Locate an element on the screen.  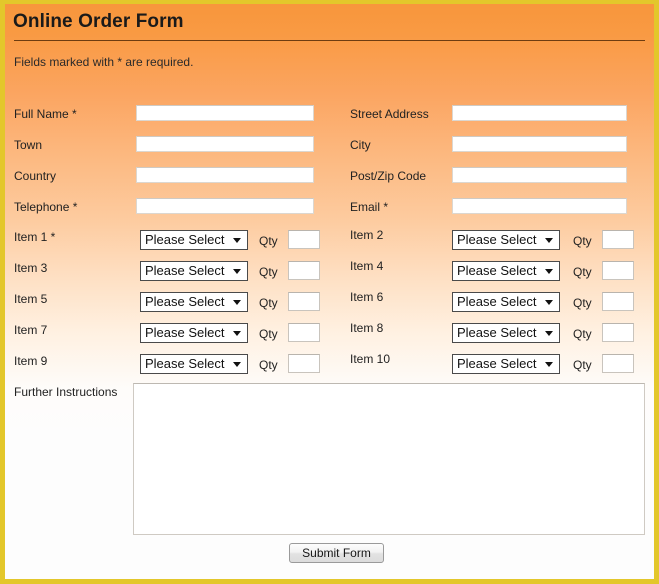
item-6-select: Please Select is located at coordinates (506, 302).